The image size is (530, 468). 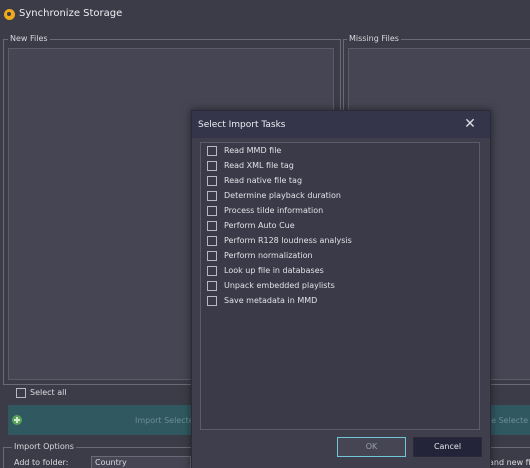 I want to click on task-item-read-mmd: Read MMD file, so click(x=337, y=151).